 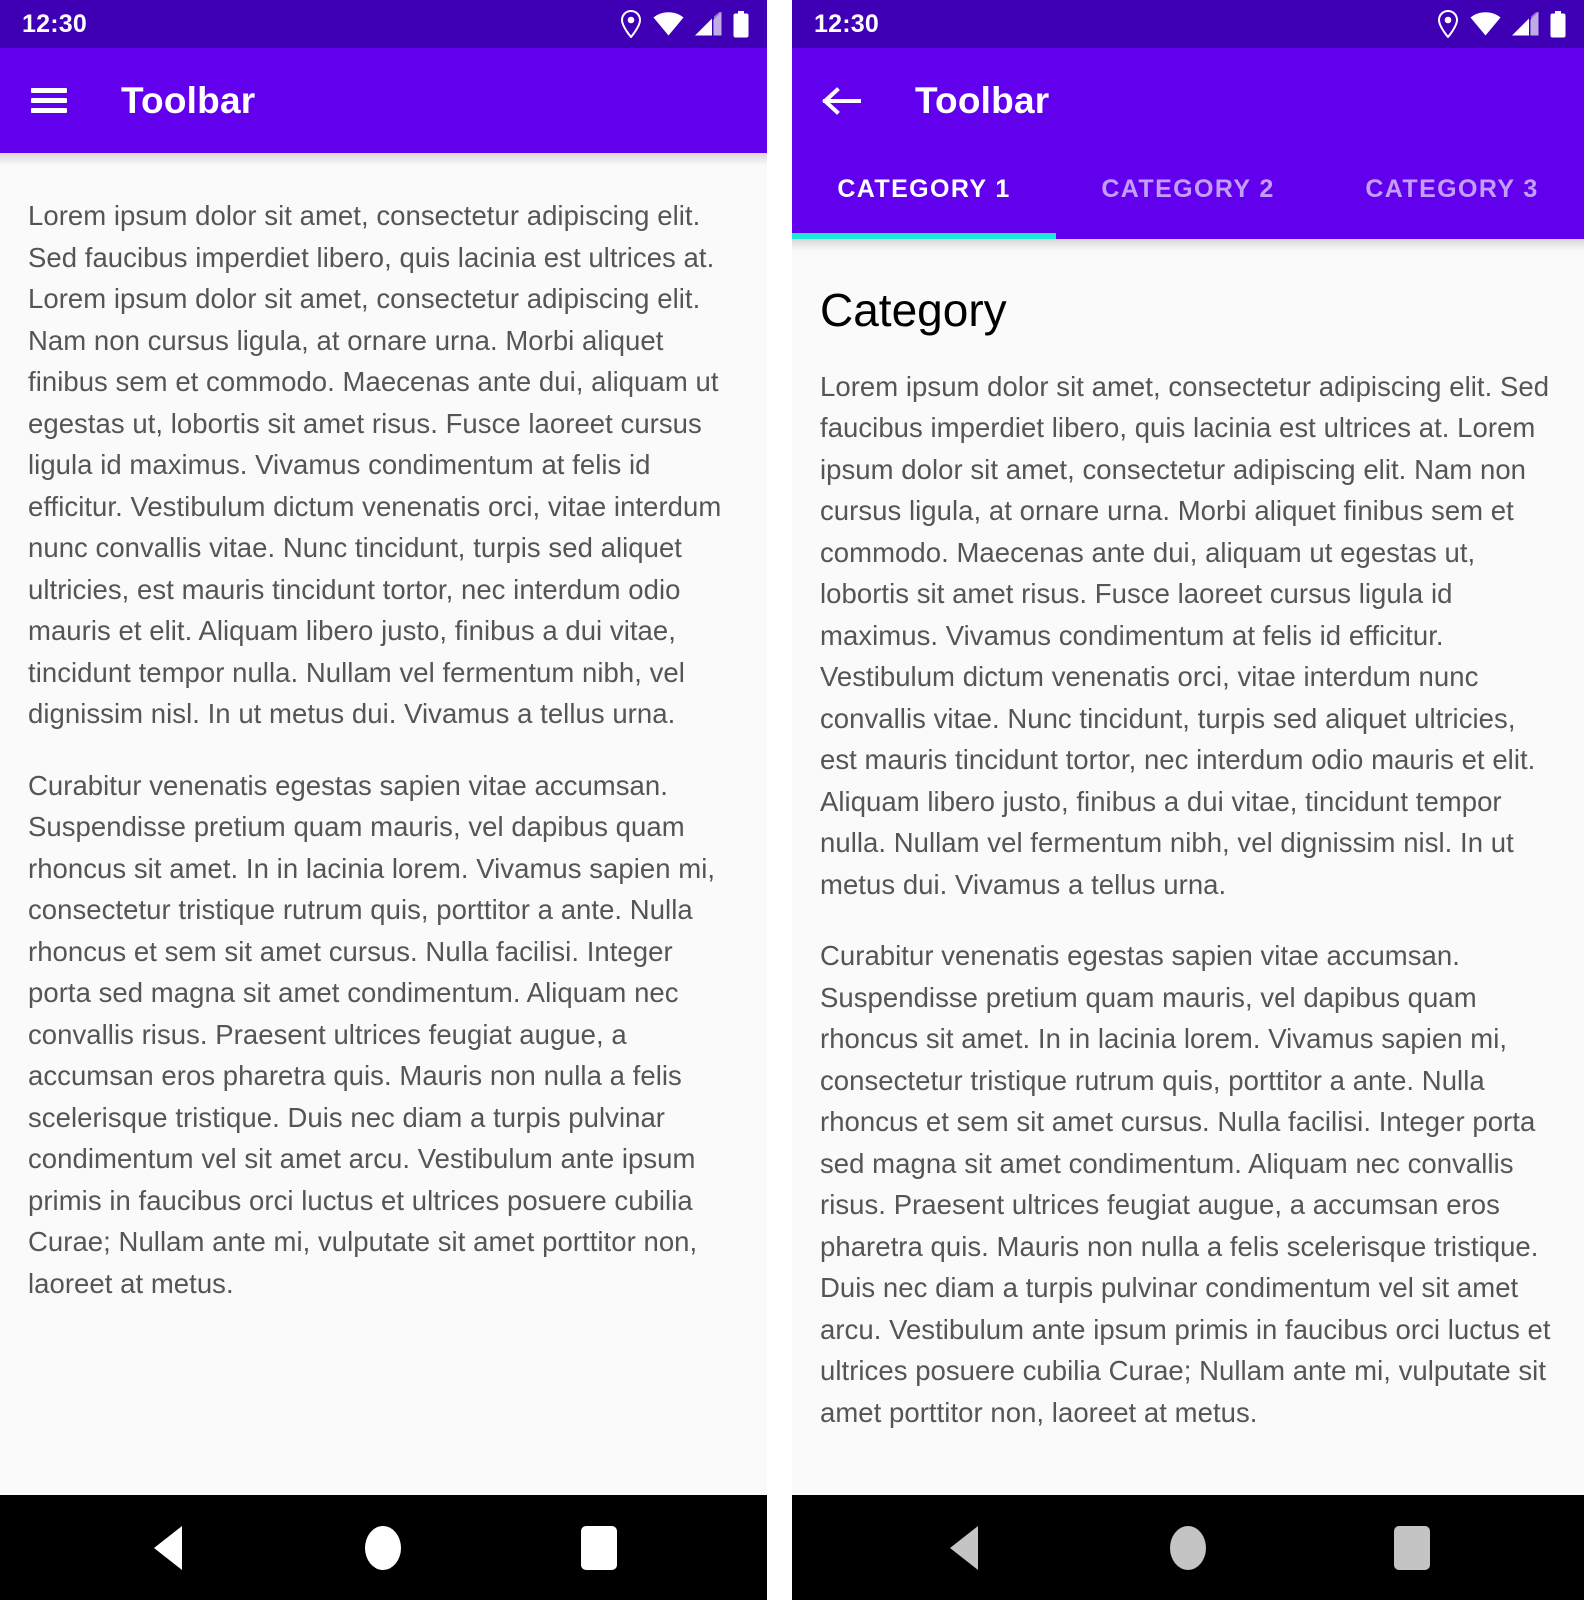 What do you see at coordinates (982, 100) in the screenshot?
I see `right-toolbar-title: Toolbar` at bounding box center [982, 100].